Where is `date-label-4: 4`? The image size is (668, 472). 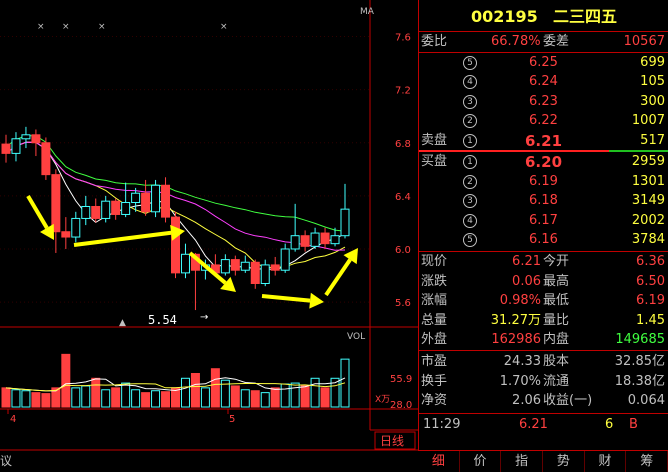 date-label-4: 4 is located at coordinates (13, 419).